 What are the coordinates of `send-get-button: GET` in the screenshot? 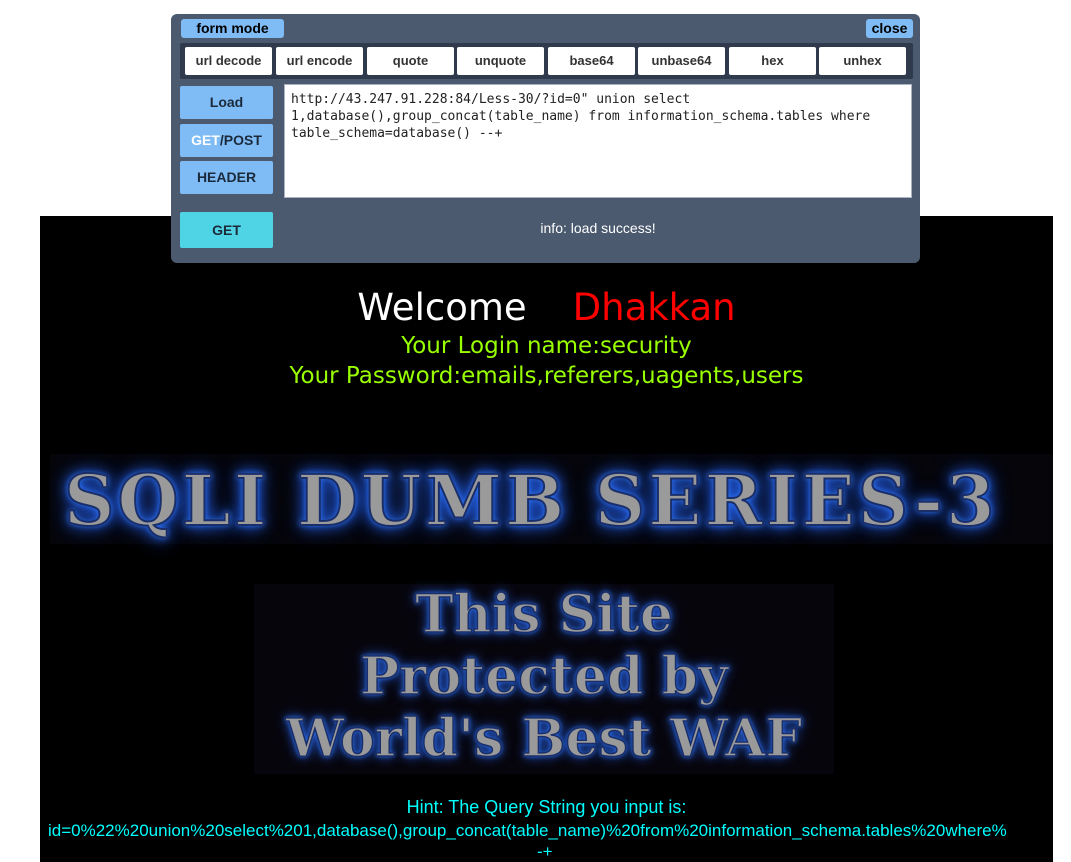 It's located at (226, 230).